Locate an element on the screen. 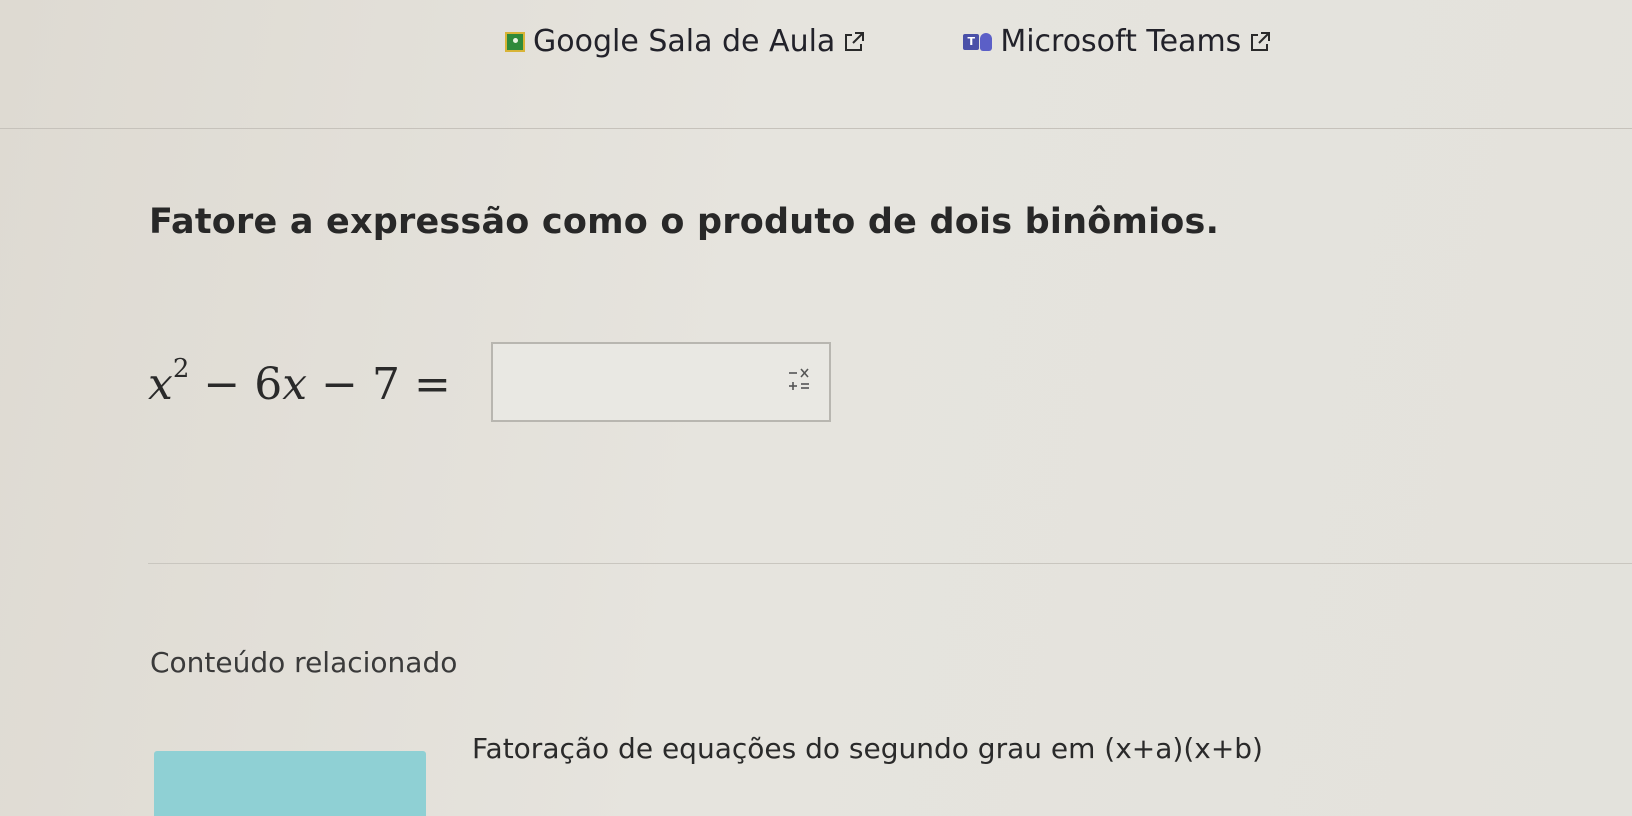  math-exponent: 2 is located at coordinates (181, 369).